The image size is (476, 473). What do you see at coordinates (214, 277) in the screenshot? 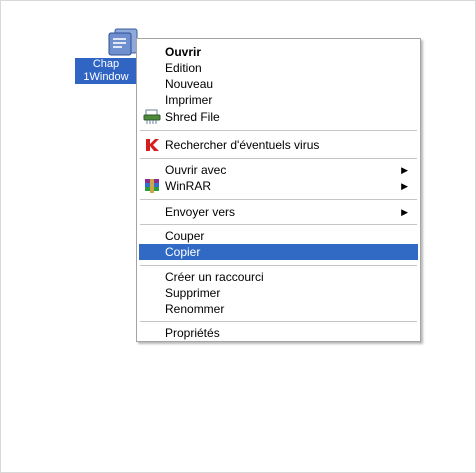
I see `menu-item-label: Créer un raccourci` at bounding box center [214, 277].